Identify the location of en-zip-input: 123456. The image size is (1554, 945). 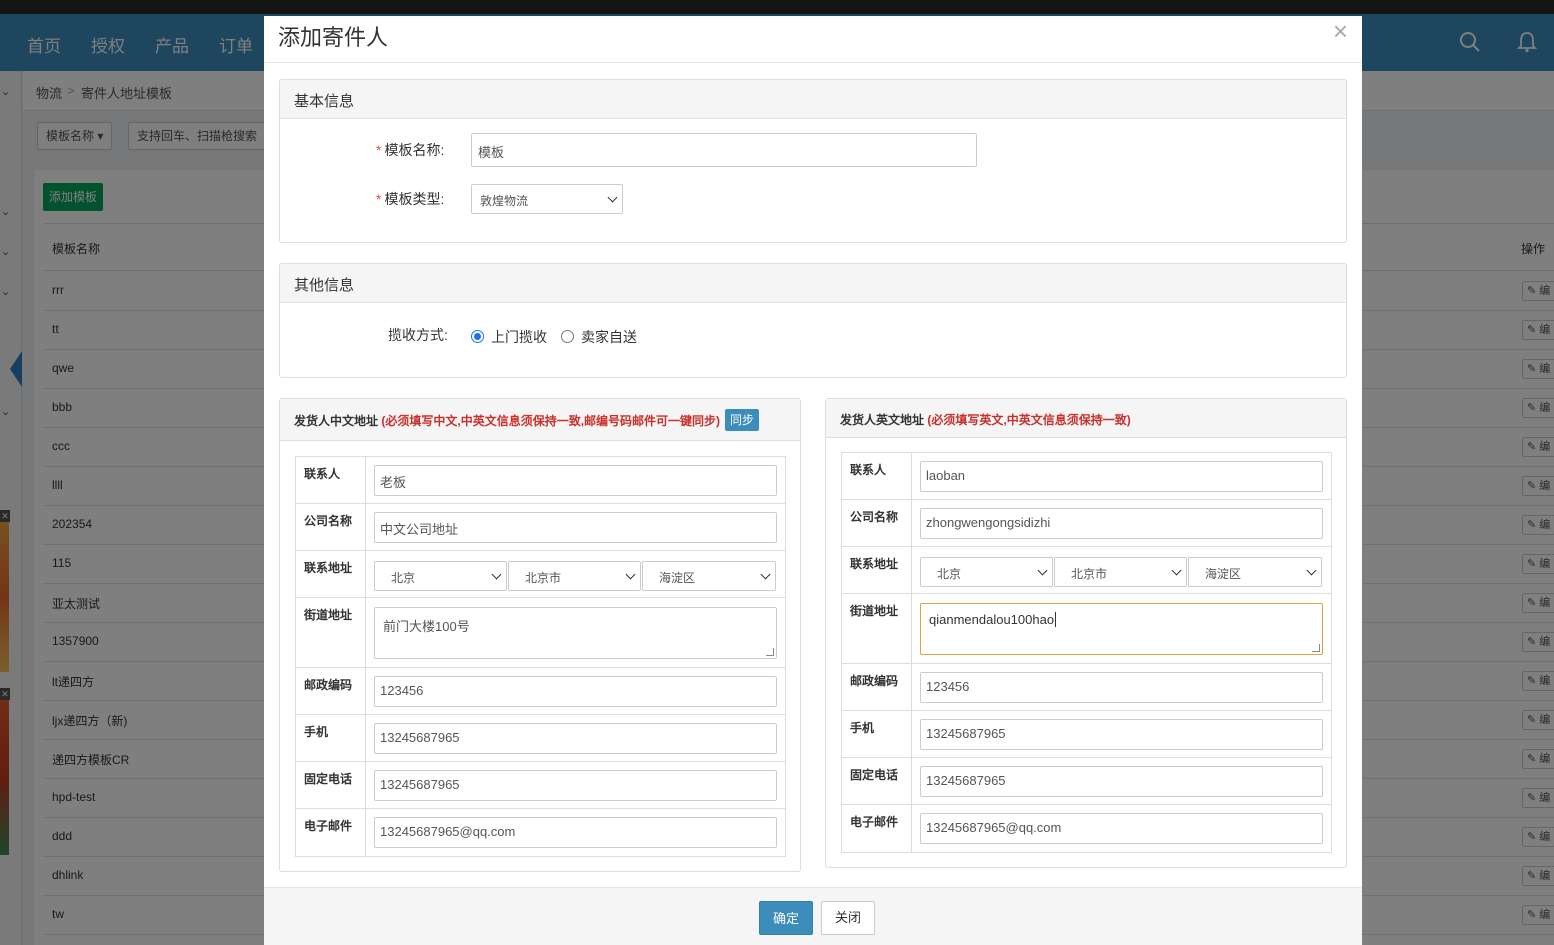
(1121, 687).